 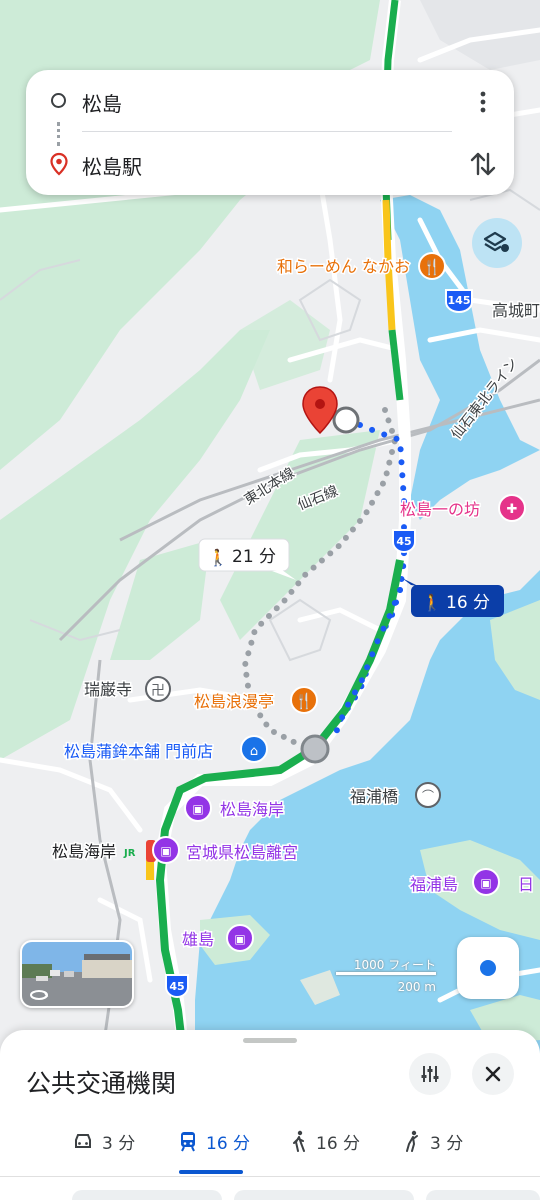 I want to click on route-badge-145: 145, so click(x=459, y=301).